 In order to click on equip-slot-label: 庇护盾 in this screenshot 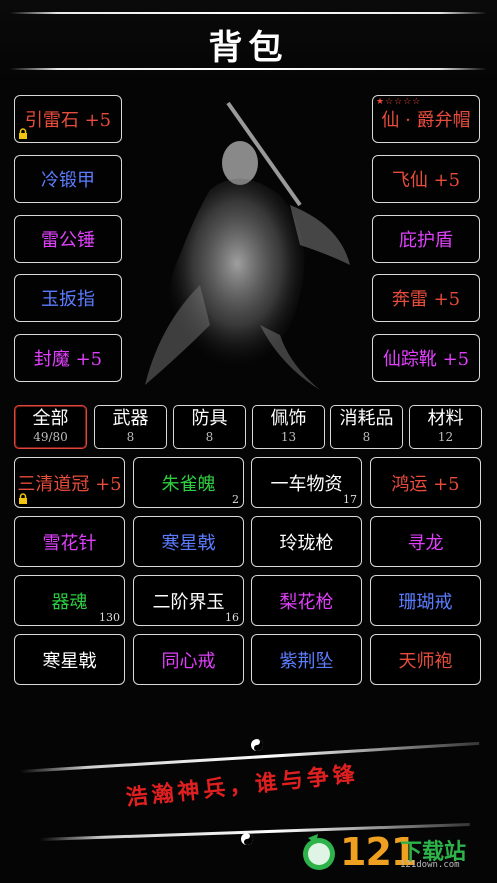, I will do `click(426, 240)`.